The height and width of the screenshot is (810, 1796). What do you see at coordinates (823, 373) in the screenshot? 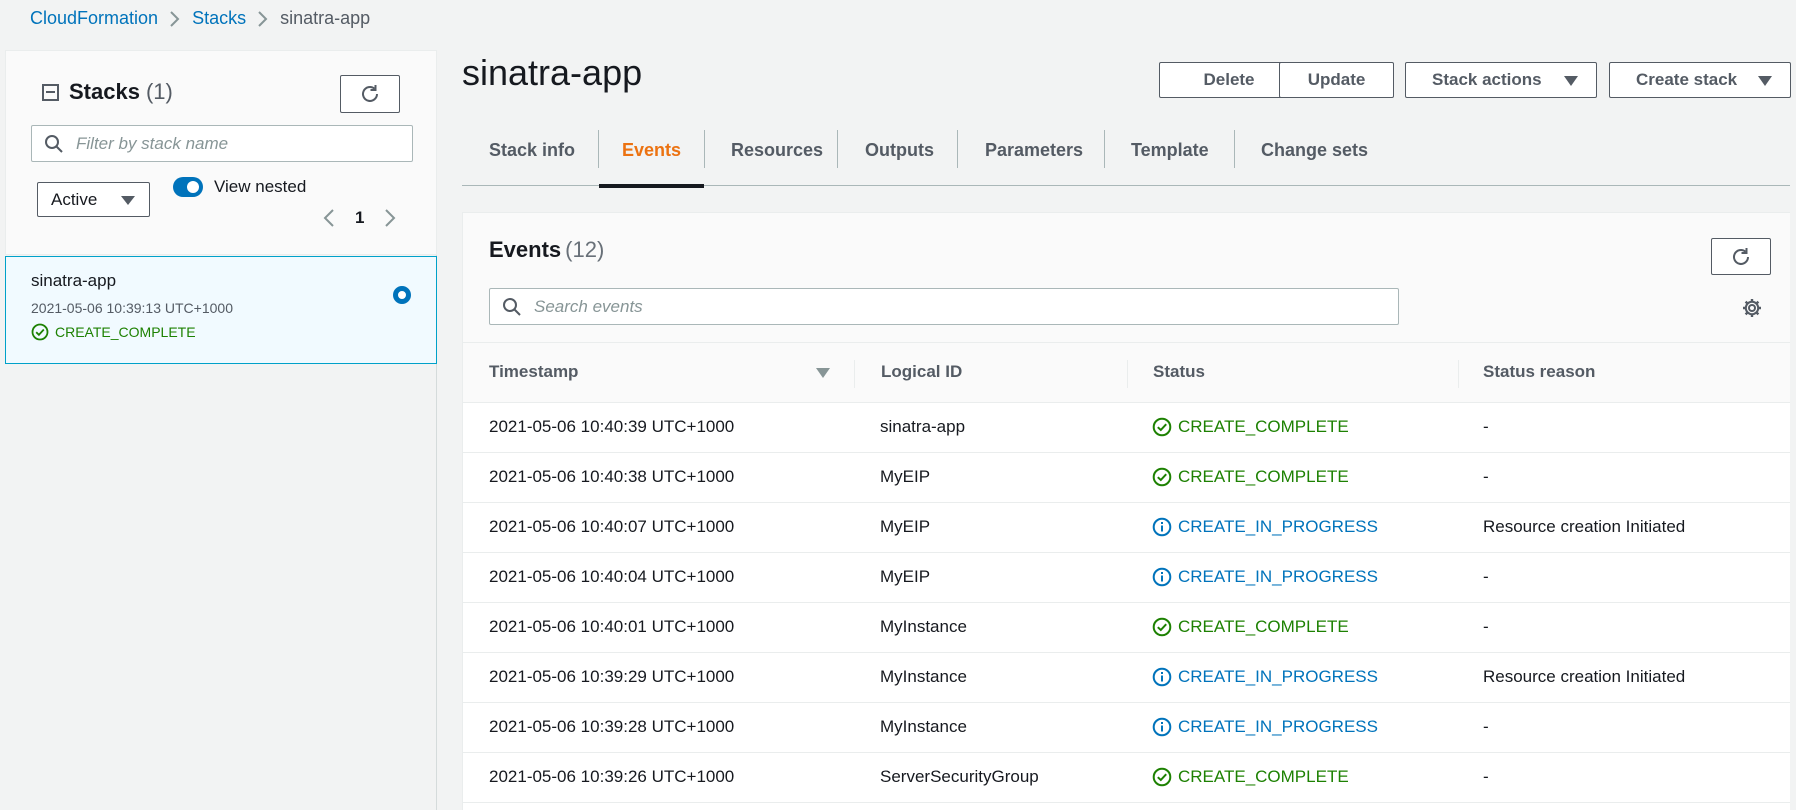
I see `sort-descending-icon` at bounding box center [823, 373].